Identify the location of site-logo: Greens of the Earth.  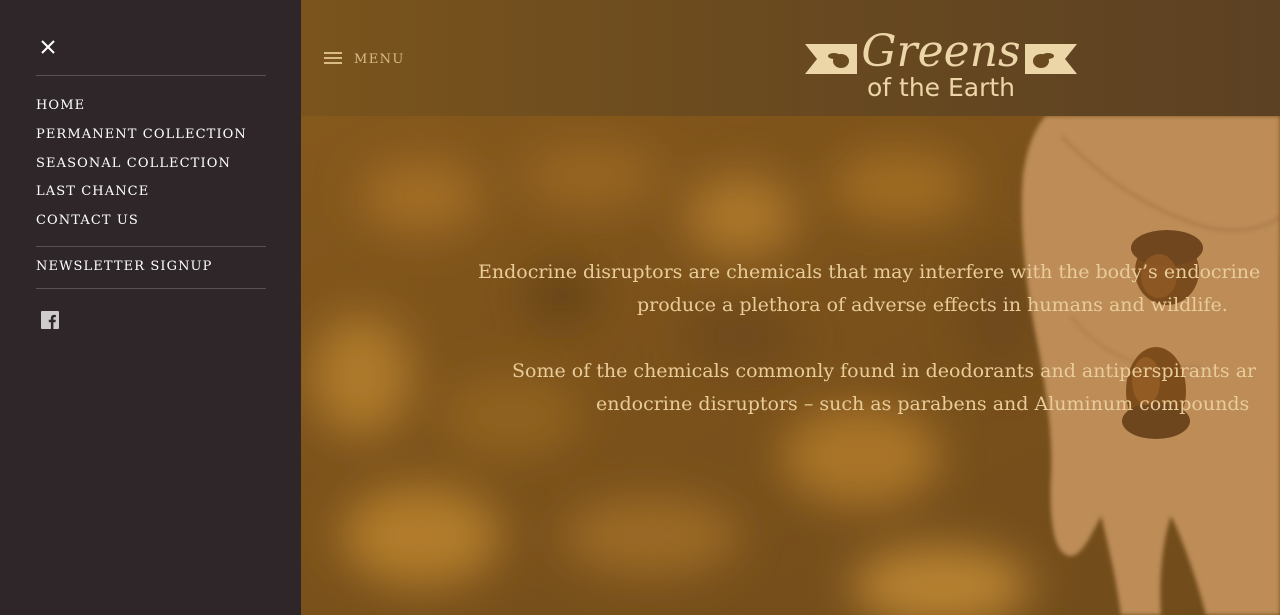
(941, 60).